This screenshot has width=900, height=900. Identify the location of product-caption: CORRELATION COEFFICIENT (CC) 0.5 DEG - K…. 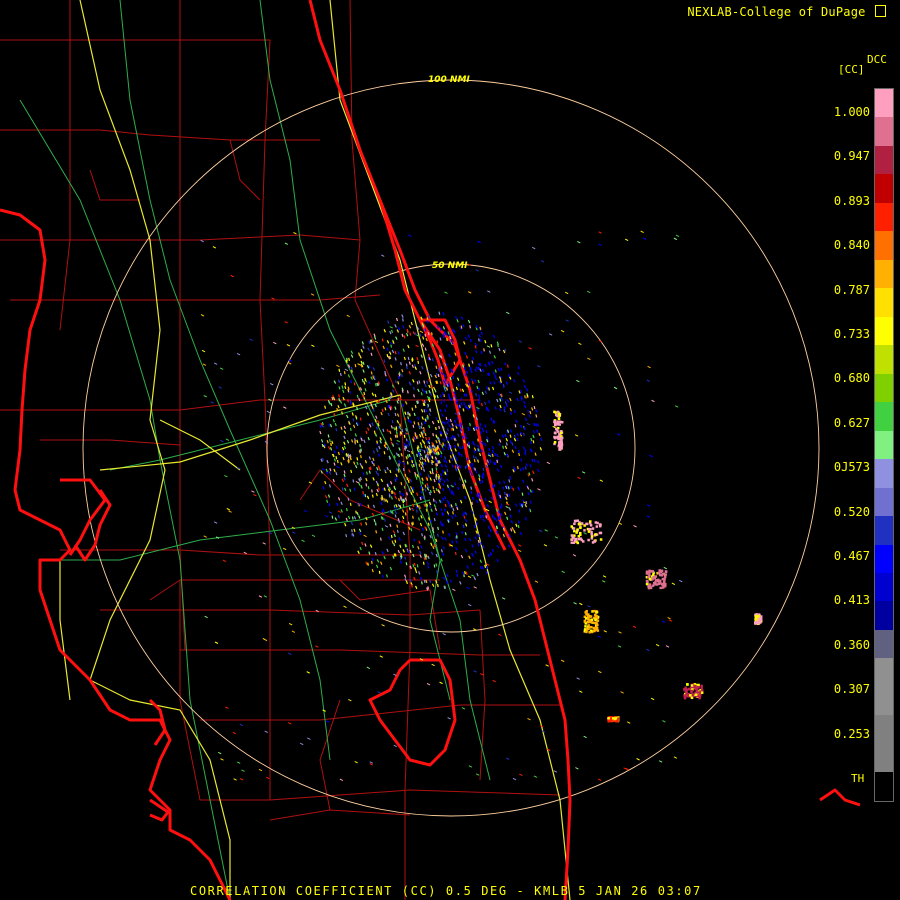
(446, 891).